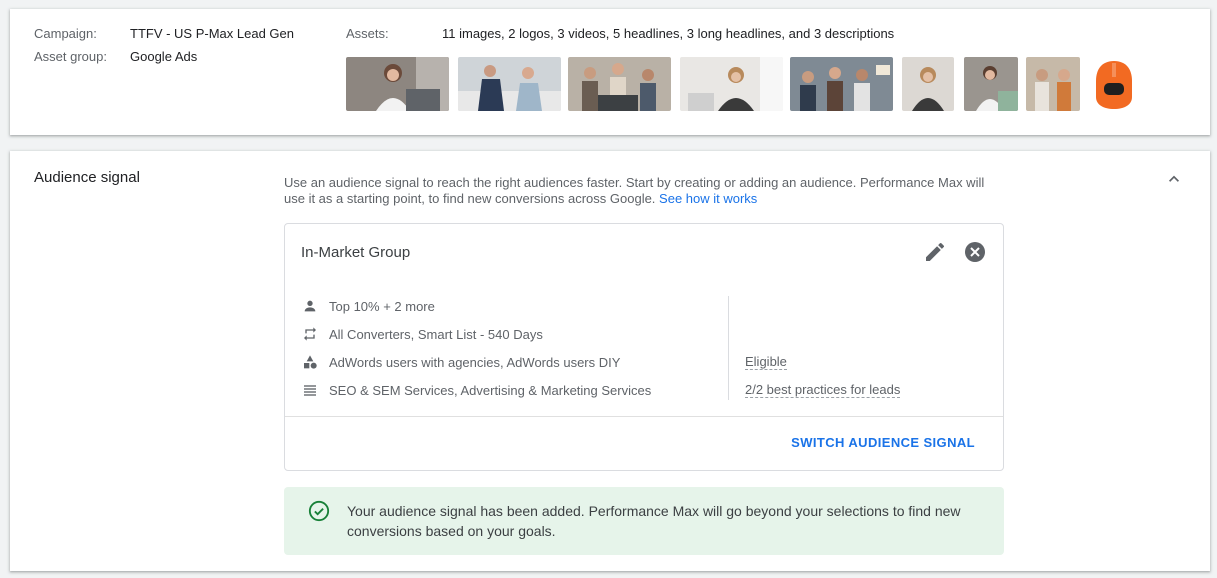 This screenshot has width=1217, height=578. Describe the element at coordinates (212, 33) in the screenshot. I see `campaign-value: TTFV - US P-Max Lead Gen` at that location.